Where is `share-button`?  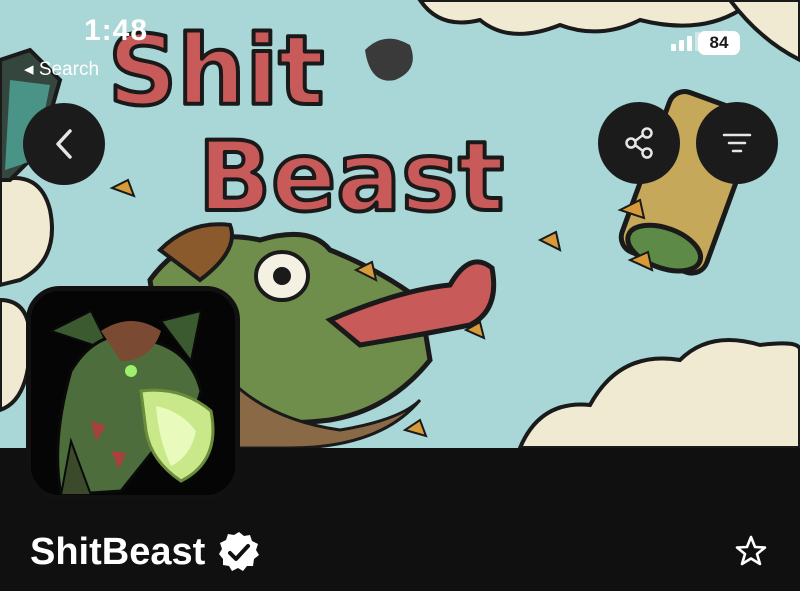
share-button is located at coordinates (639, 143).